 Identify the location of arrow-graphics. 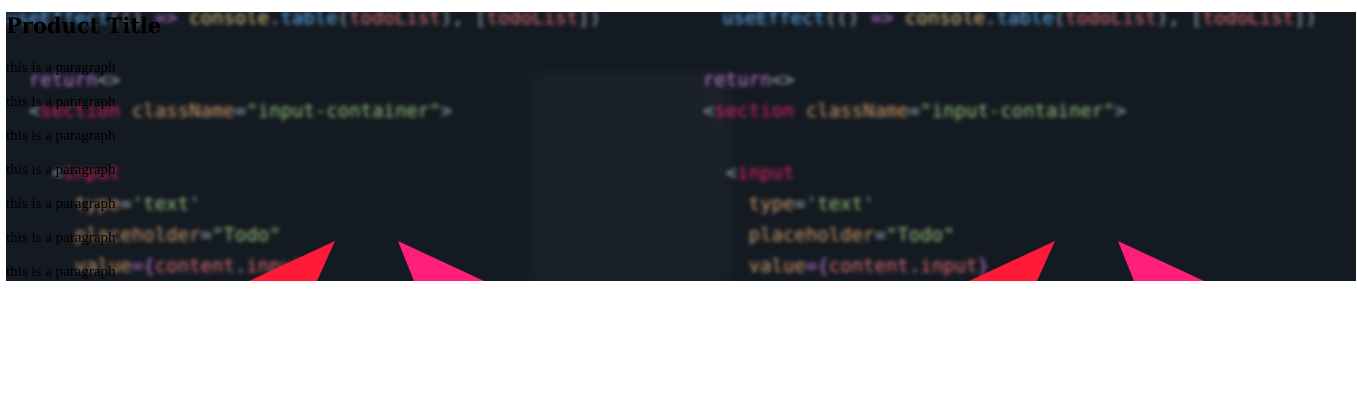
(726, 261).